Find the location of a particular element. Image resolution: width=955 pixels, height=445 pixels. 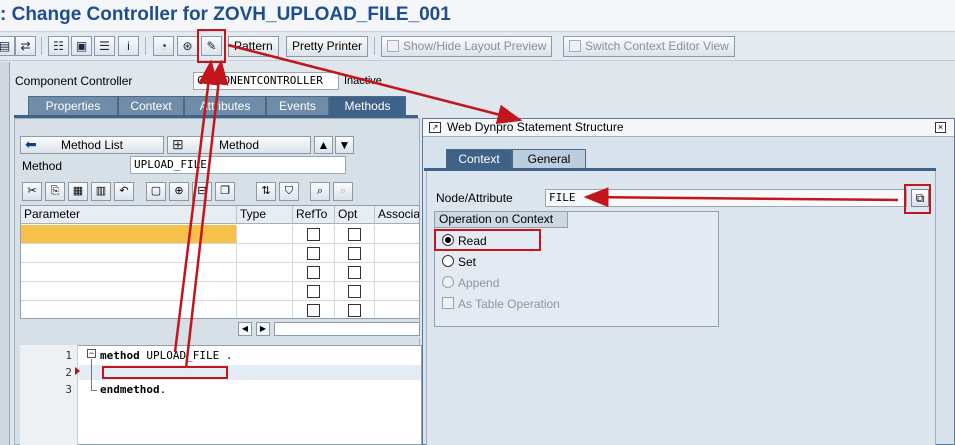

arrow-wizard-to-dialog is located at coordinates (375, 84).